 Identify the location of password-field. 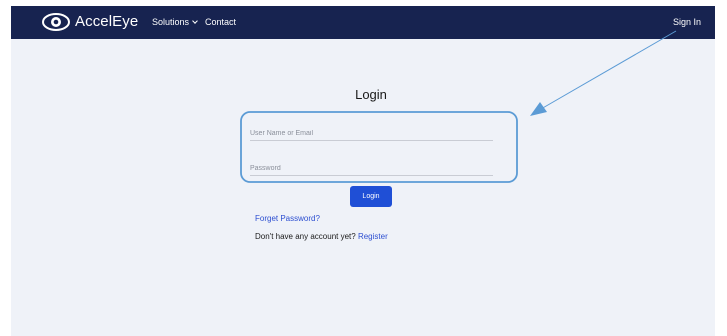
(371, 166).